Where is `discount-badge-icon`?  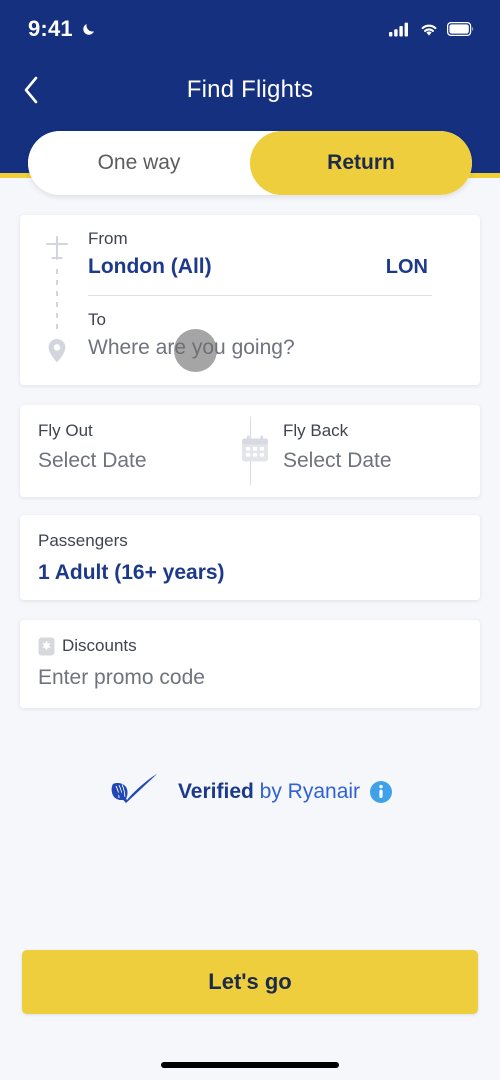
discount-badge-icon is located at coordinates (46, 646).